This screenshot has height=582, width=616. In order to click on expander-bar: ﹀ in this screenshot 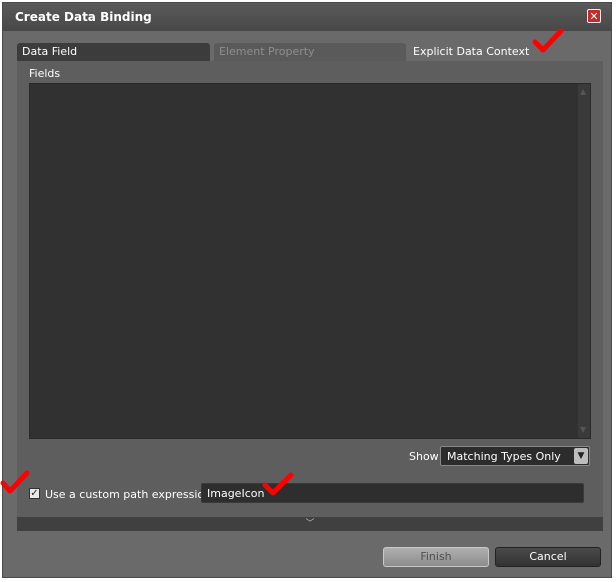, I will do `click(310, 524)`.